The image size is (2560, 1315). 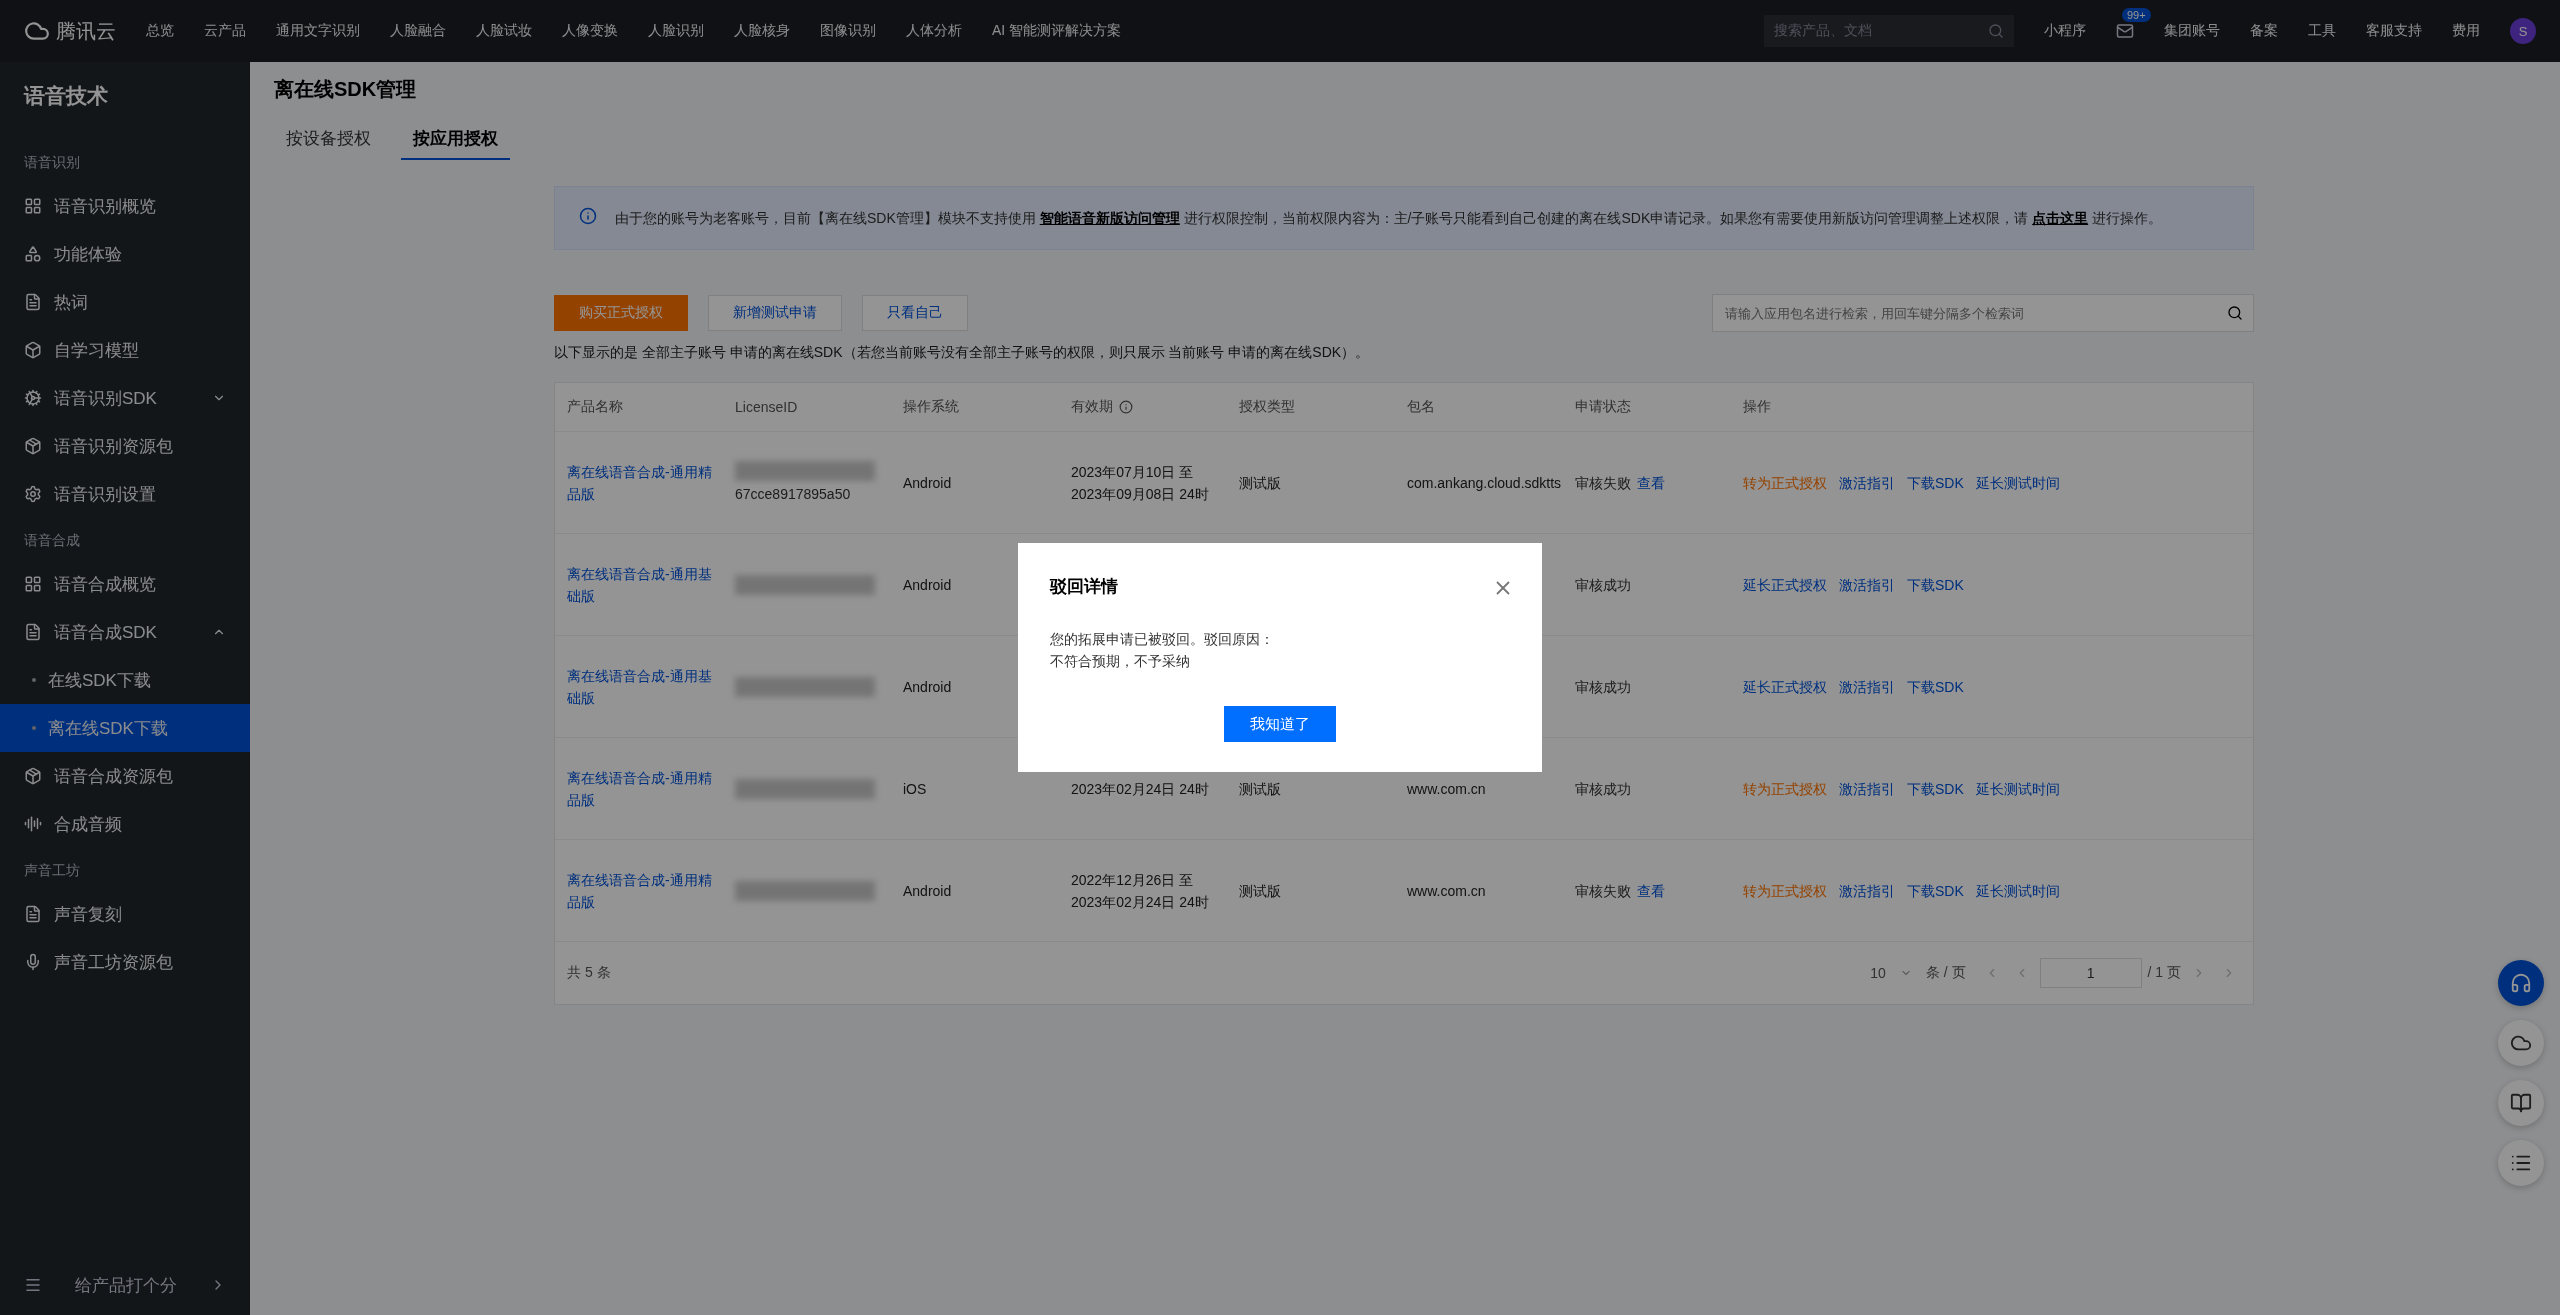 What do you see at coordinates (2264, 31) in the screenshot?
I see `top-link: 备案` at bounding box center [2264, 31].